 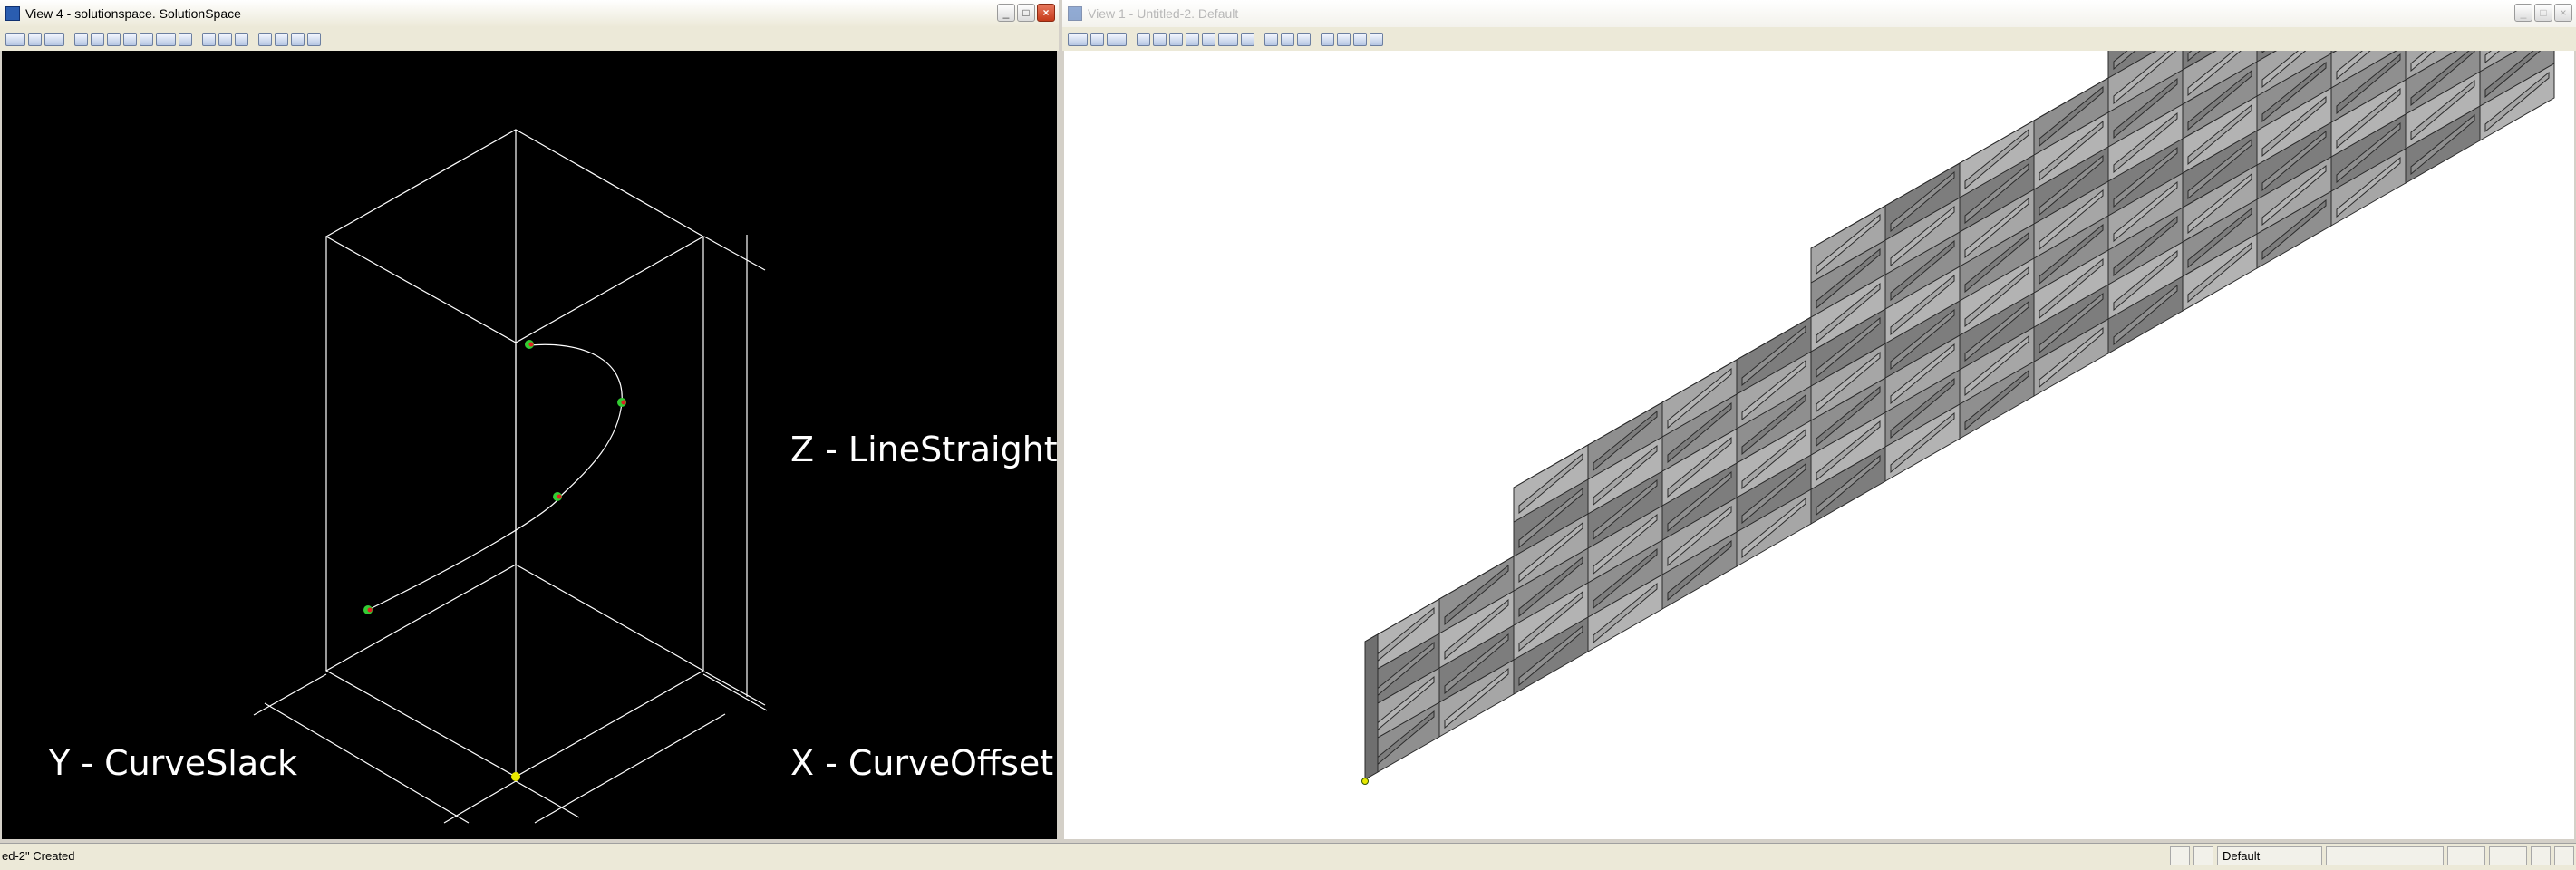 I want to click on status-bar: ed-2" Created Default, so click(x=1288, y=856).